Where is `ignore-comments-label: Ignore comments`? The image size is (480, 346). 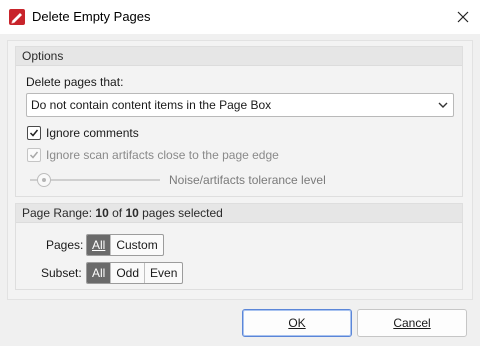 ignore-comments-label: Ignore comments is located at coordinates (92, 133).